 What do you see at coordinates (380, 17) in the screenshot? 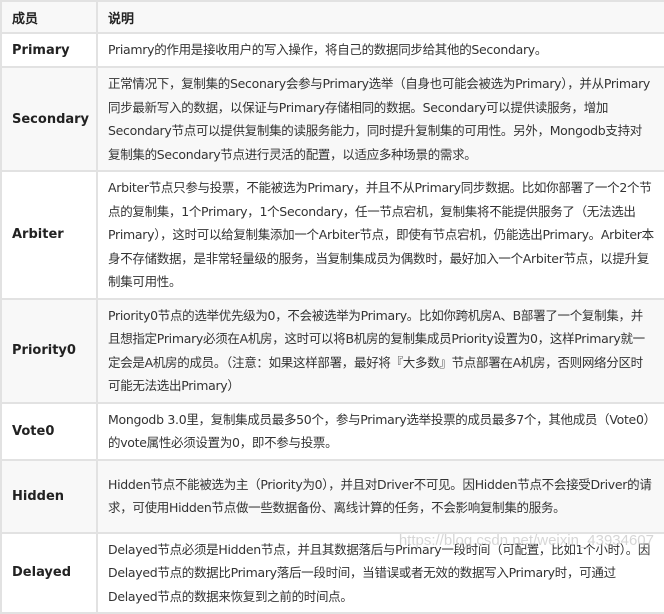
I see `header-description: 说明` at bounding box center [380, 17].